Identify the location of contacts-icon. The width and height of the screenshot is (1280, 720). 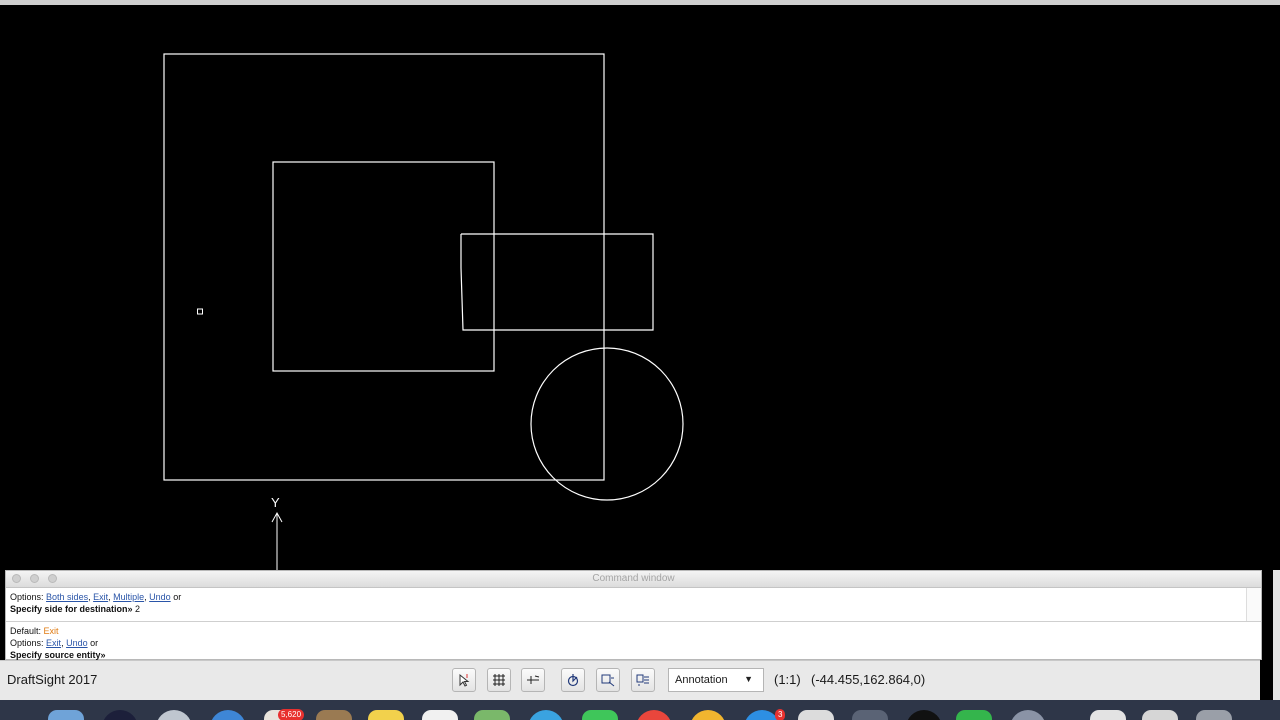
(334, 715).